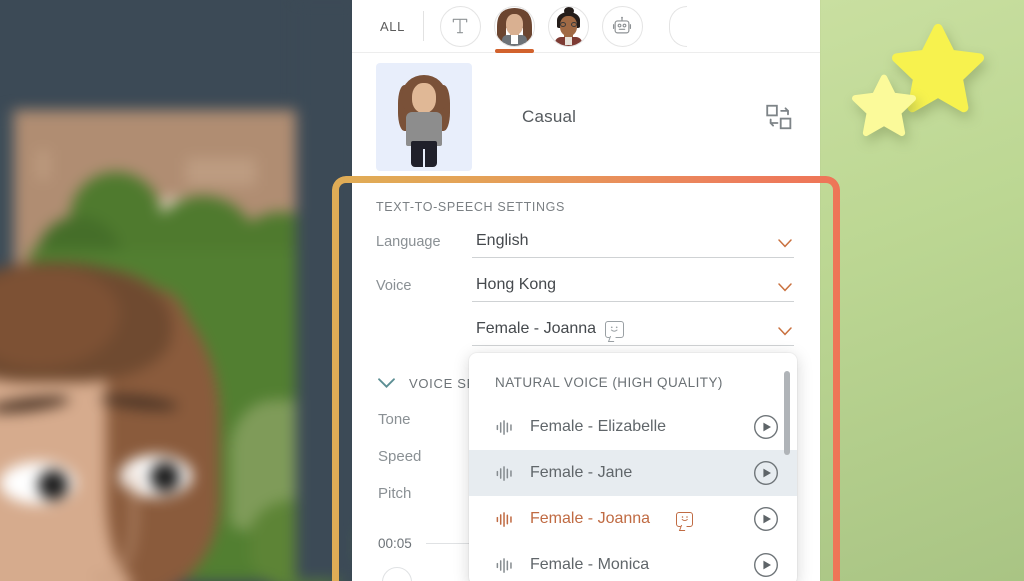 This screenshot has height=581, width=1024. I want to click on text-t-icon, so click(460, 26).